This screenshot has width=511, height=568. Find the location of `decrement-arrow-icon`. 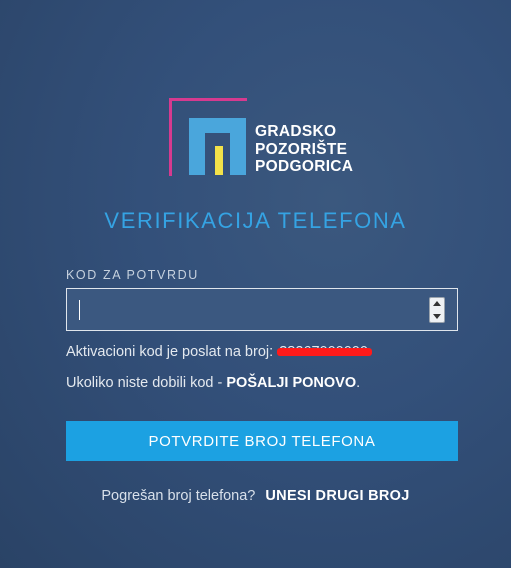

decrement-arrow-icon is located at coordinates (437, 316).